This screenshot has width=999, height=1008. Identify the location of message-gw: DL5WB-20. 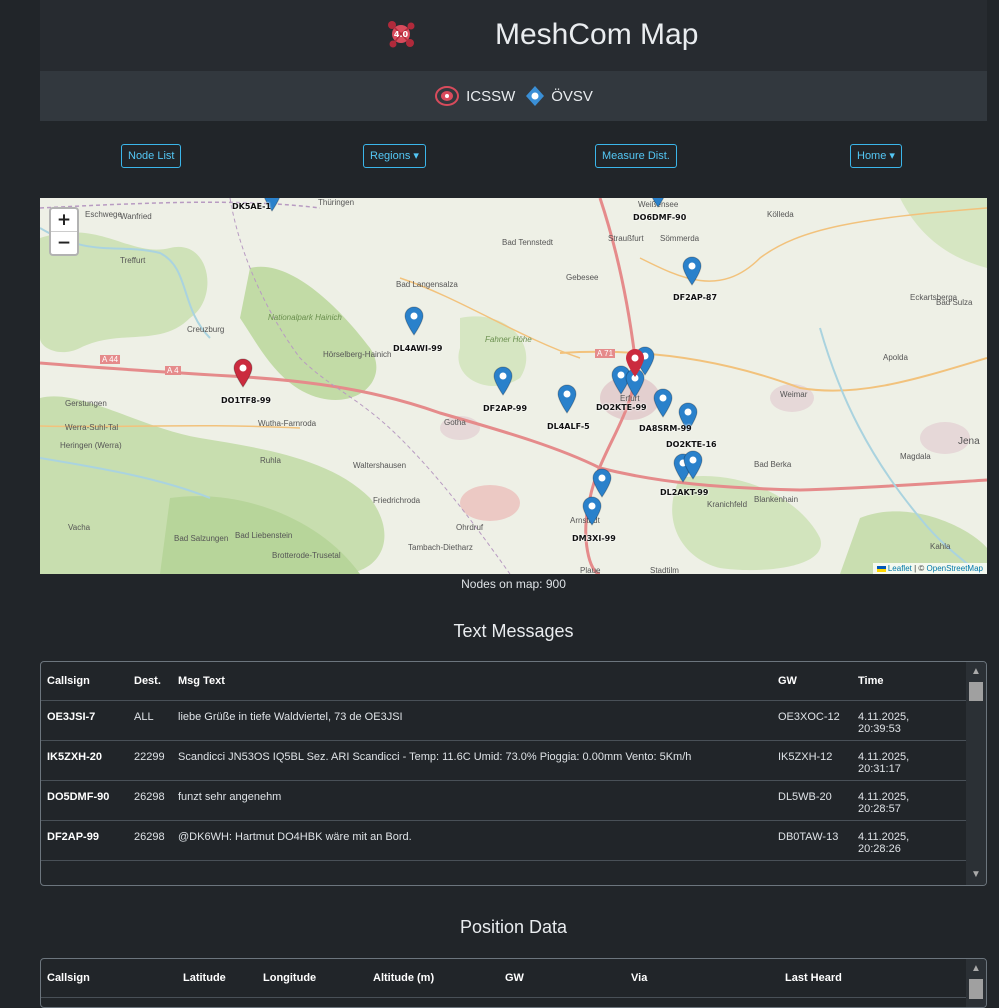
(812, 800).